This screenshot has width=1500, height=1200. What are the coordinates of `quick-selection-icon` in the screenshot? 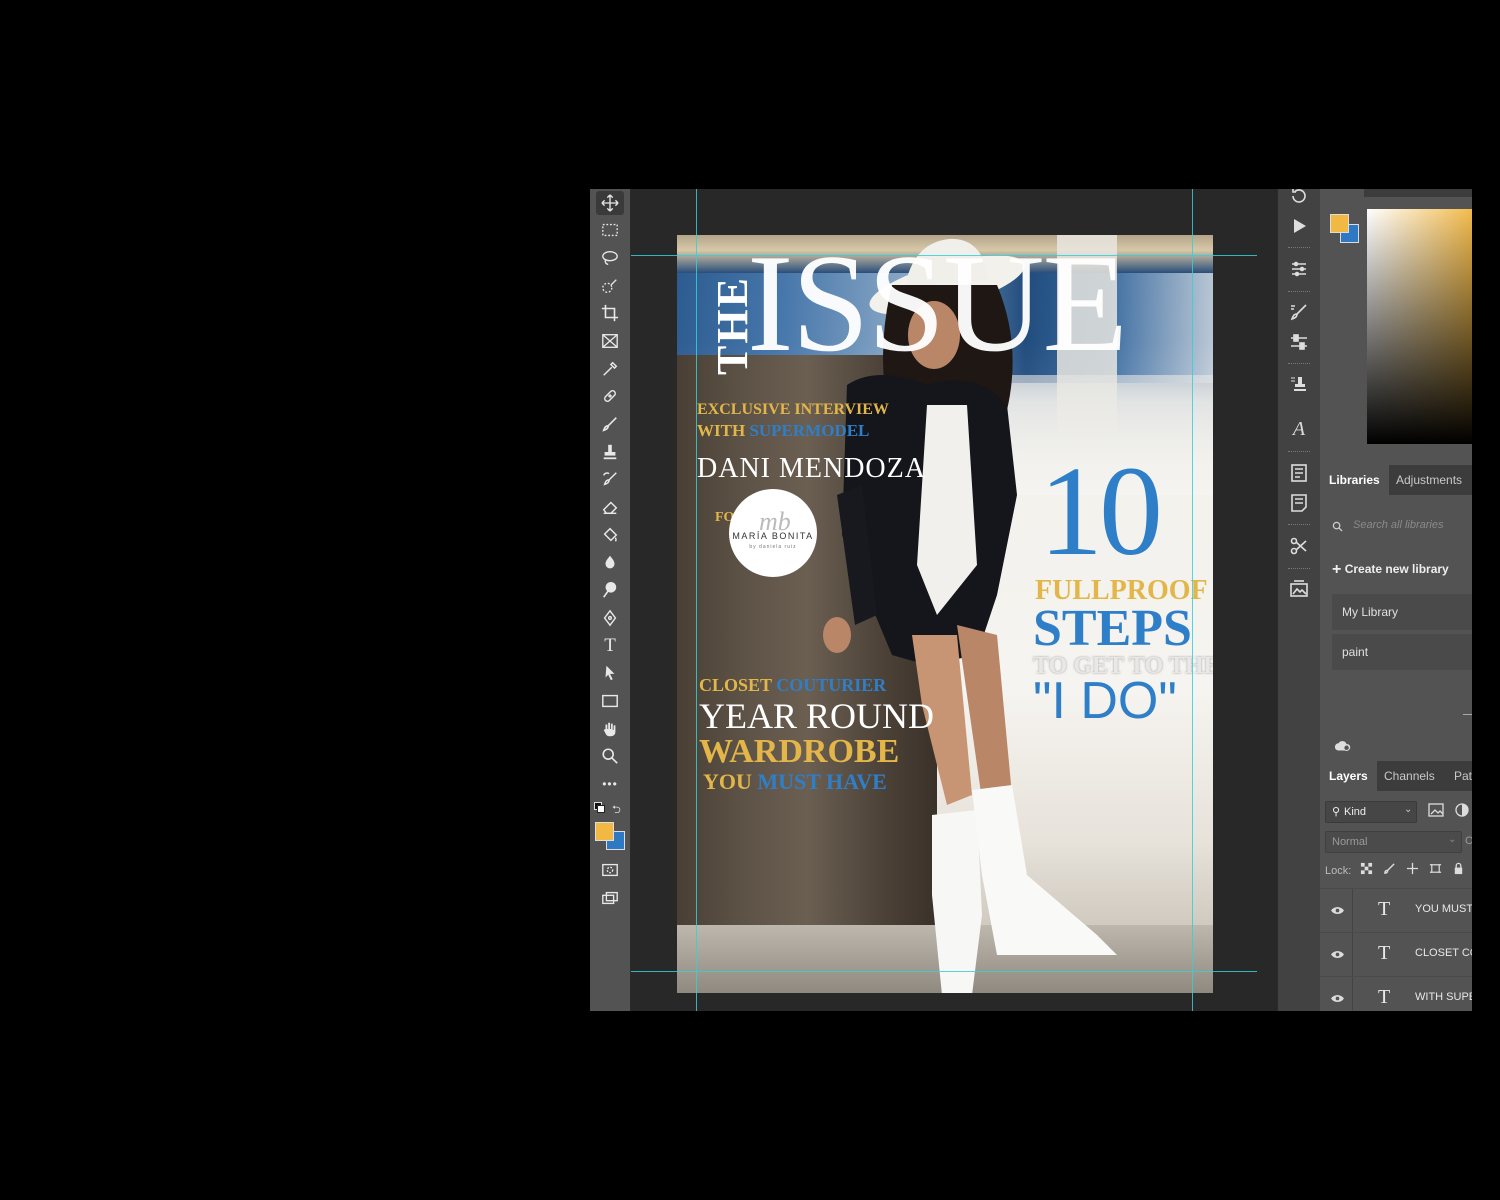 It's located at (610, 286).